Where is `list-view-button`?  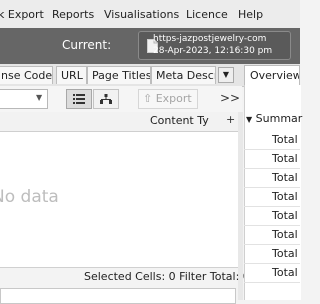 list-view-button is located at coordinates (79, 99).